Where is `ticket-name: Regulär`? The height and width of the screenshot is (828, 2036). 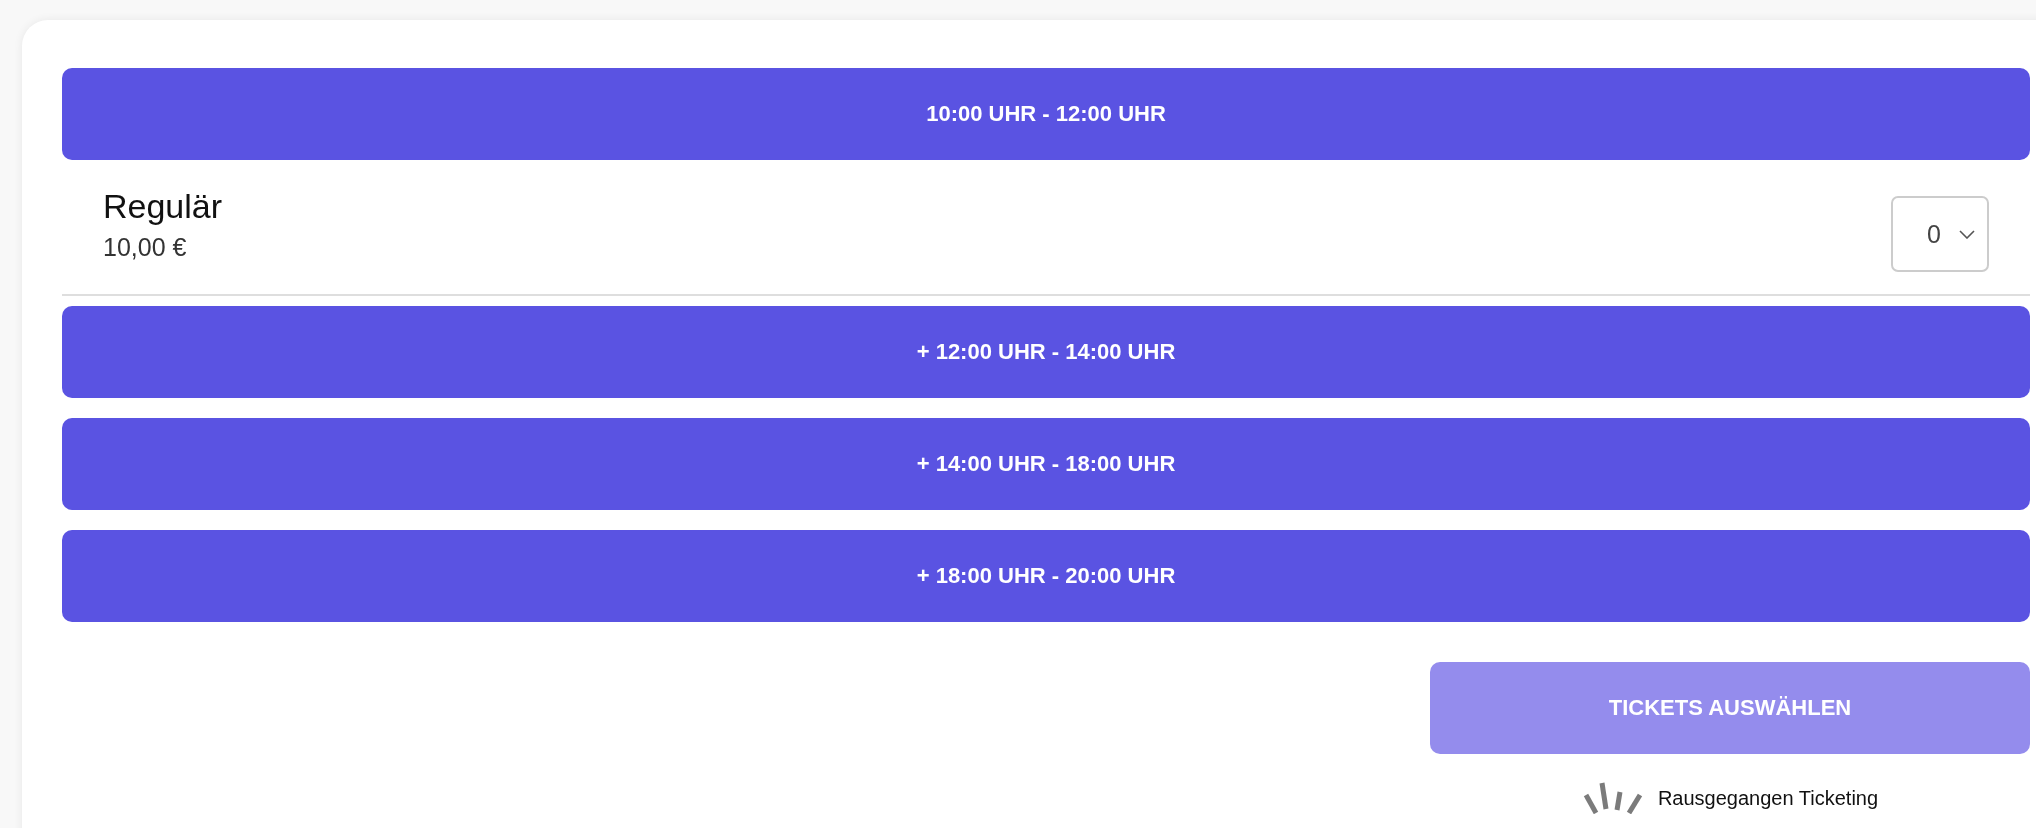
ticket-name: Regulär is located at coordinates (163, 205).